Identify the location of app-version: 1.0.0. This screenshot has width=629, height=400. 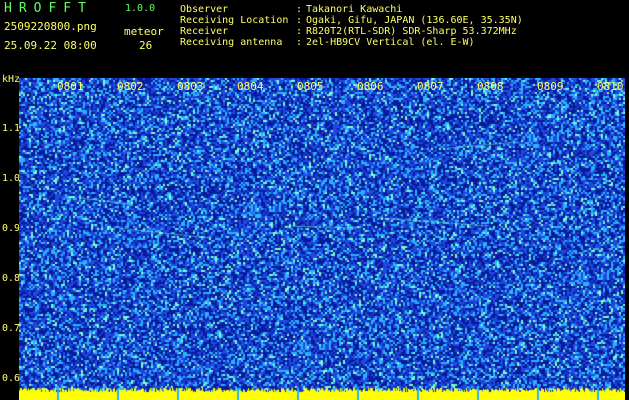
(140, 8).